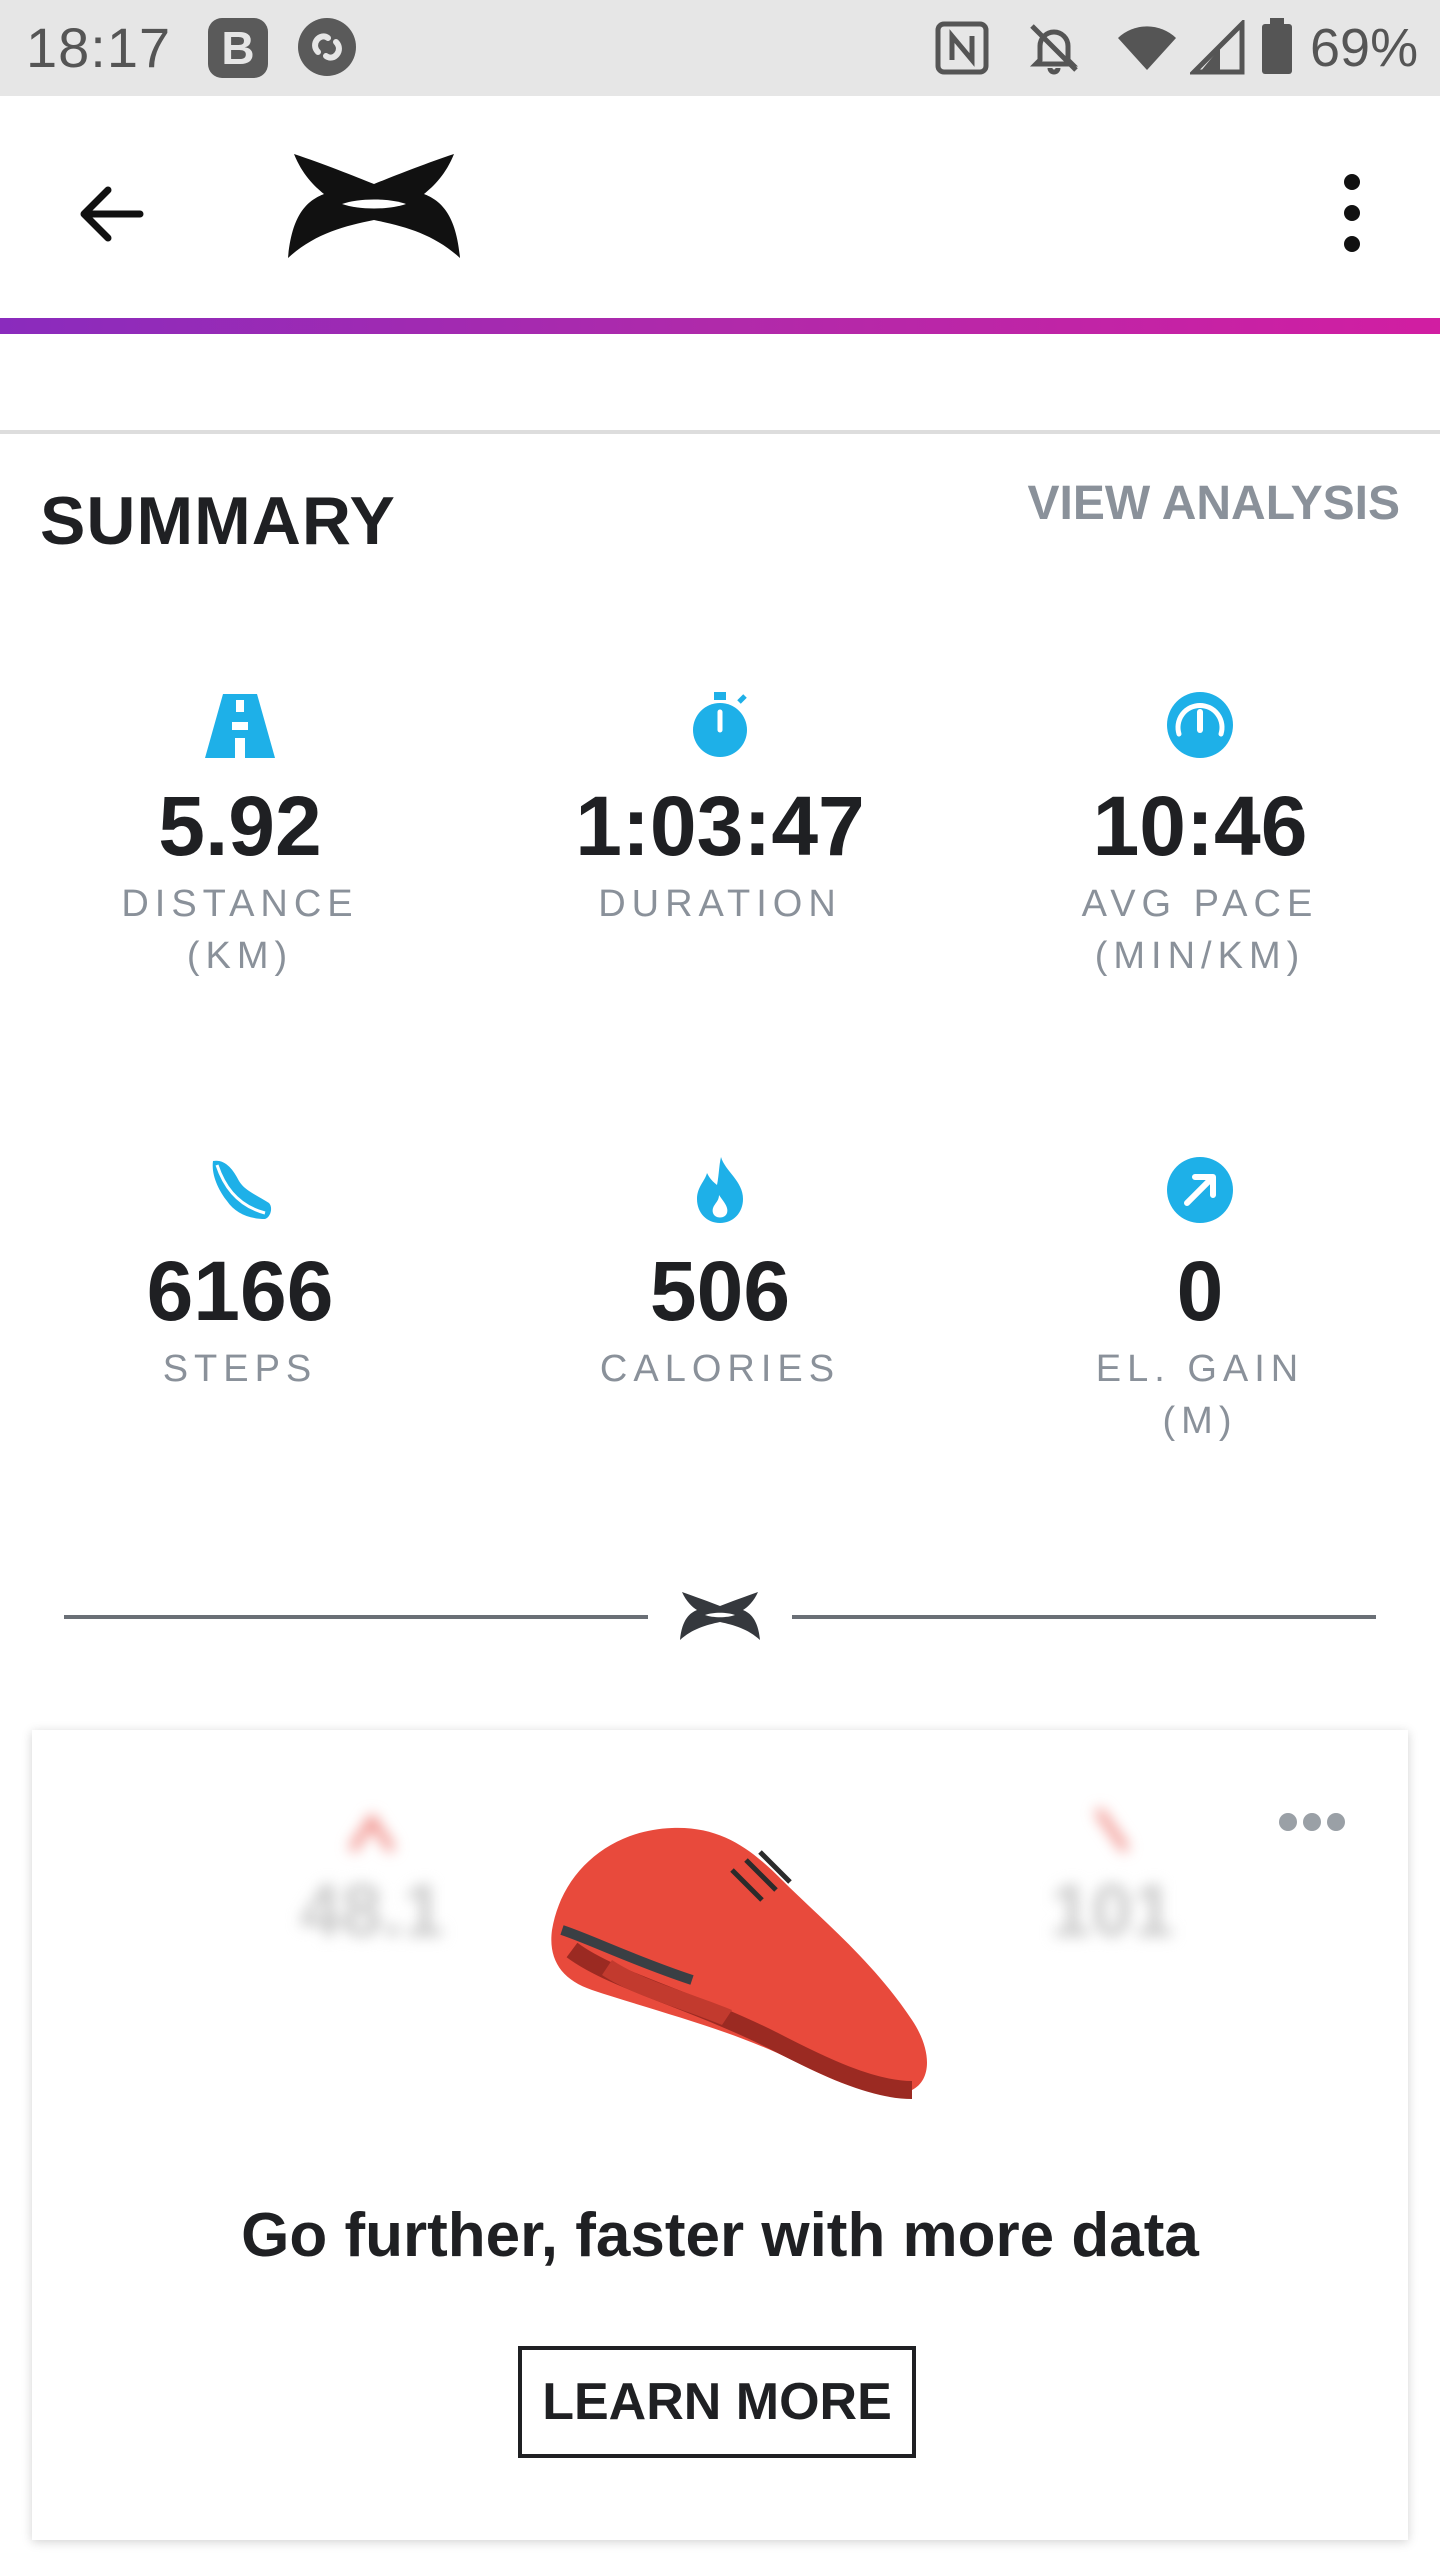  I want to click on stat-duration: 1:03:47 DURATION, so click(720, 810).